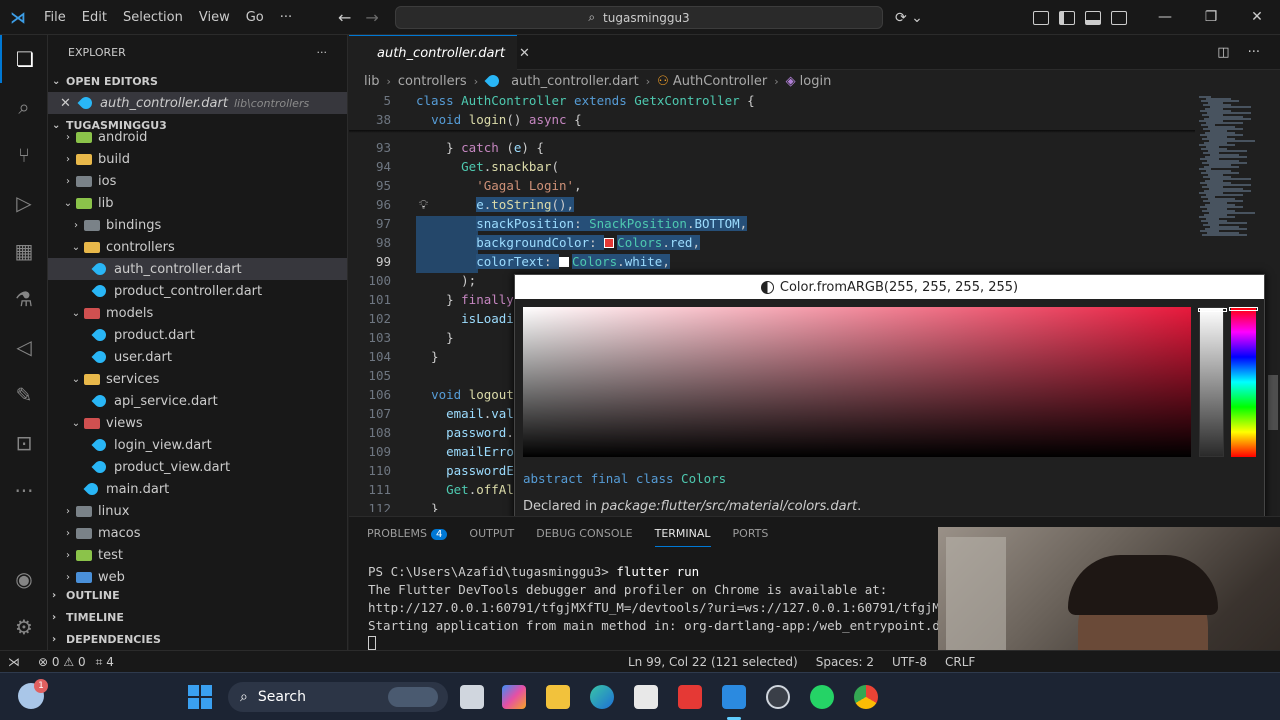  Describe the element at coordinates (197, 423) in the screenshot. I see `tree-folder: ⌄ views` at that location.